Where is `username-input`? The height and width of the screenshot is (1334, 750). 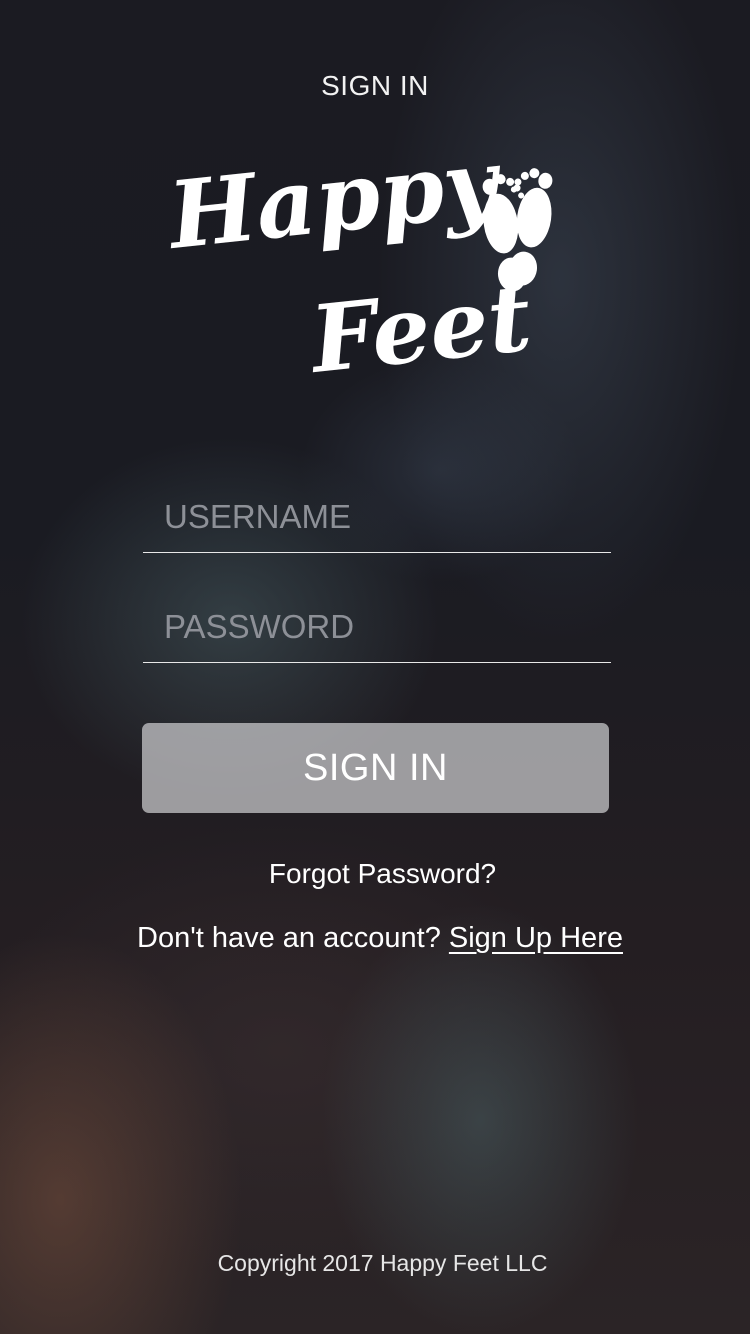
username-input is located at coordinates (377, 517).